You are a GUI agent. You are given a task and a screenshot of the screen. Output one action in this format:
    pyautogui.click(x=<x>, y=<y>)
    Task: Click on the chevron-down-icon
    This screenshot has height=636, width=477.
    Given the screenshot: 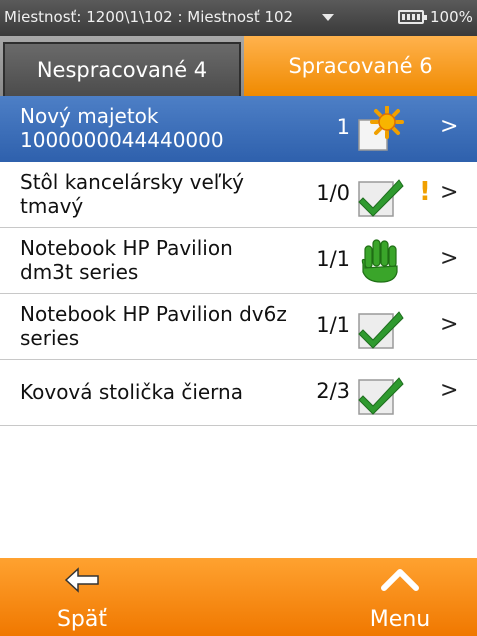 What is the action you would take?
    pyautogui.click(x=328, y=17)
    